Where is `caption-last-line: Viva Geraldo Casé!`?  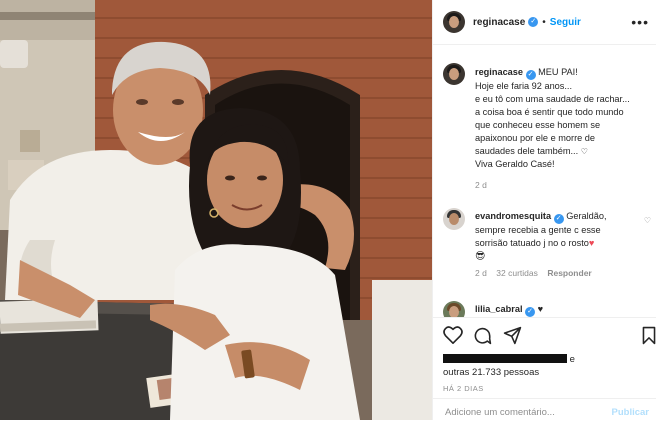 caption-last-line: Viva Geraldo Casé! is located at coordinates (515, 164).